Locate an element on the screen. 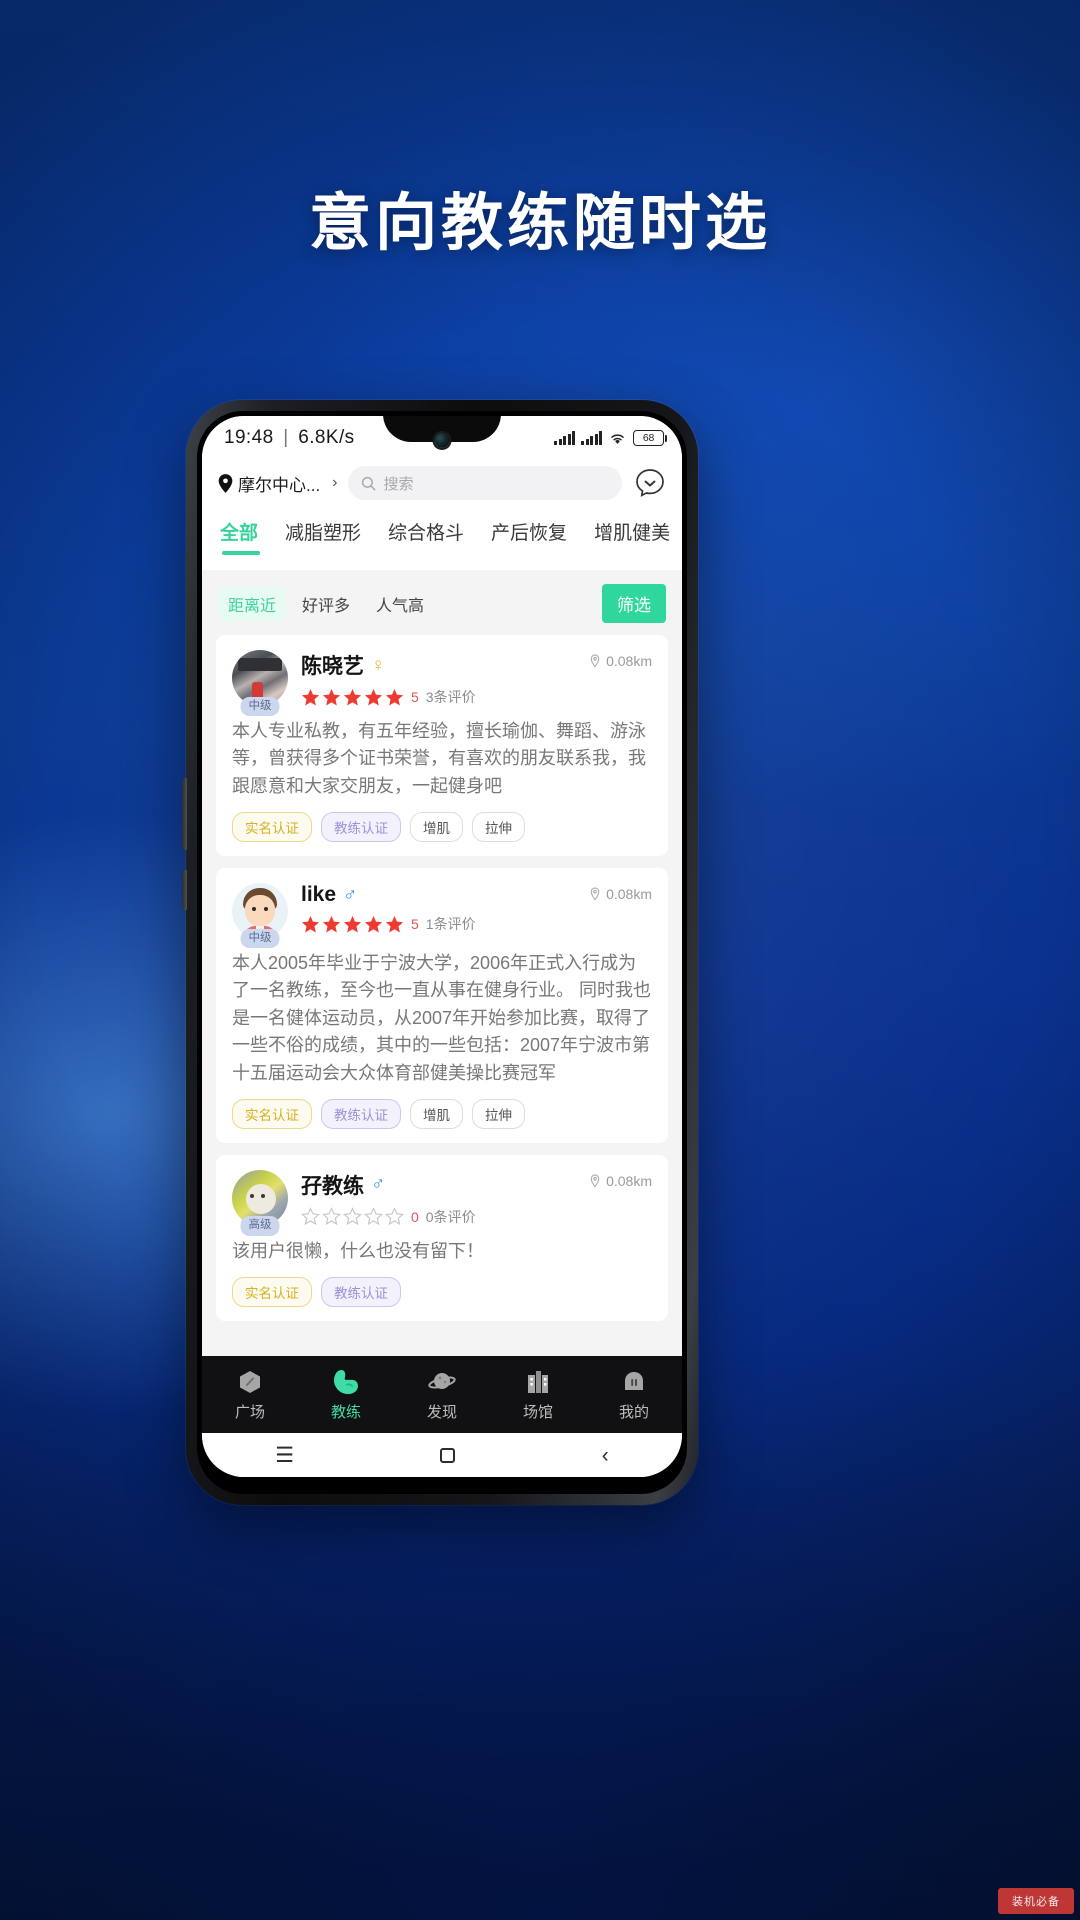 The width and height of the screenshot is (1080, 1920). avatar-wrapper: 高级 is located at coordinates (260, 1202).